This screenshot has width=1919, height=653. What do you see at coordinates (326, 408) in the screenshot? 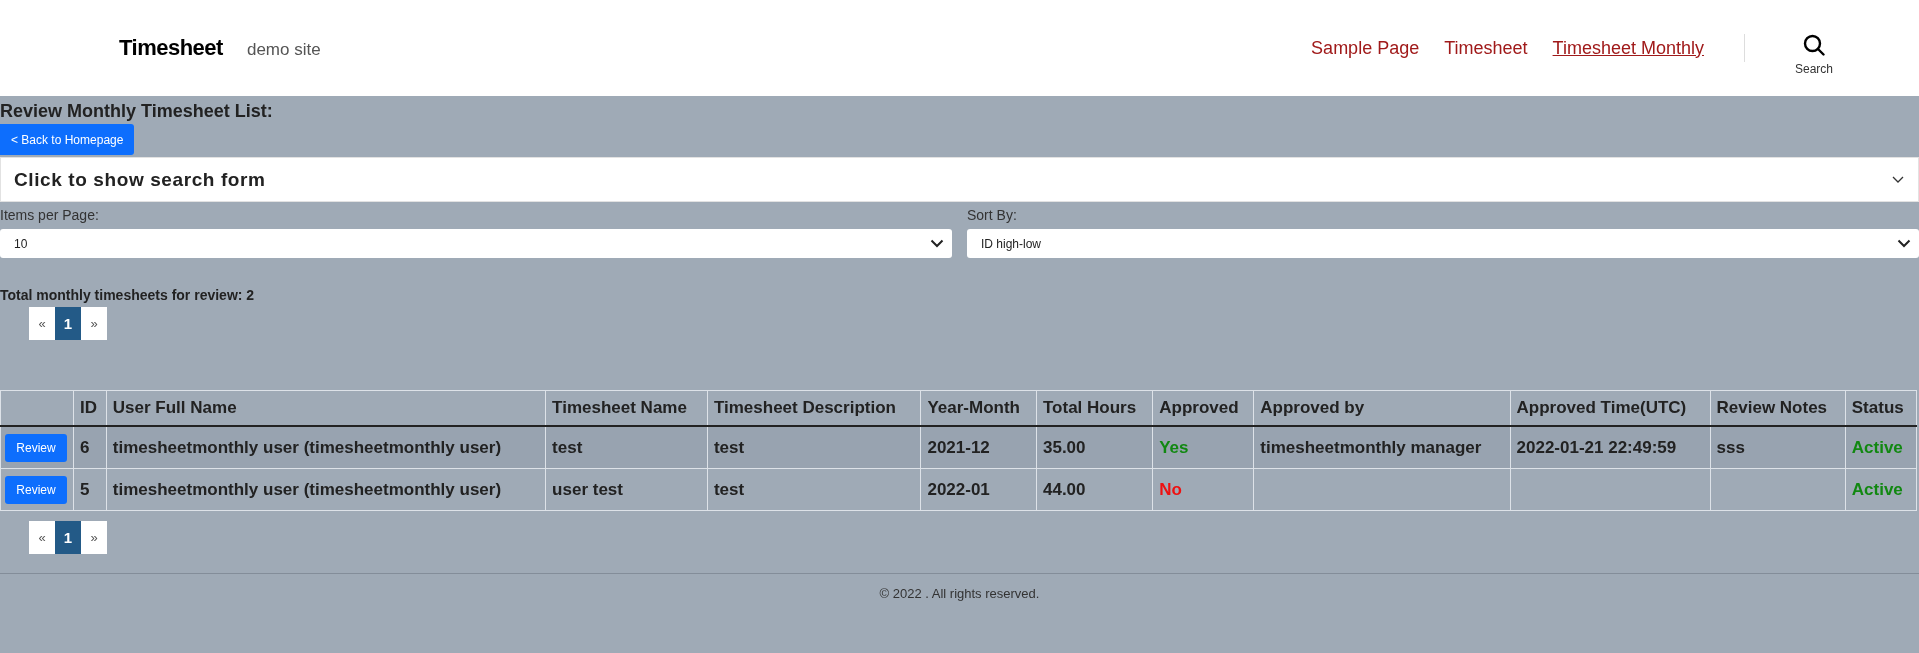
I see `column-header: User Full Name` at bounding box center [326, 408].